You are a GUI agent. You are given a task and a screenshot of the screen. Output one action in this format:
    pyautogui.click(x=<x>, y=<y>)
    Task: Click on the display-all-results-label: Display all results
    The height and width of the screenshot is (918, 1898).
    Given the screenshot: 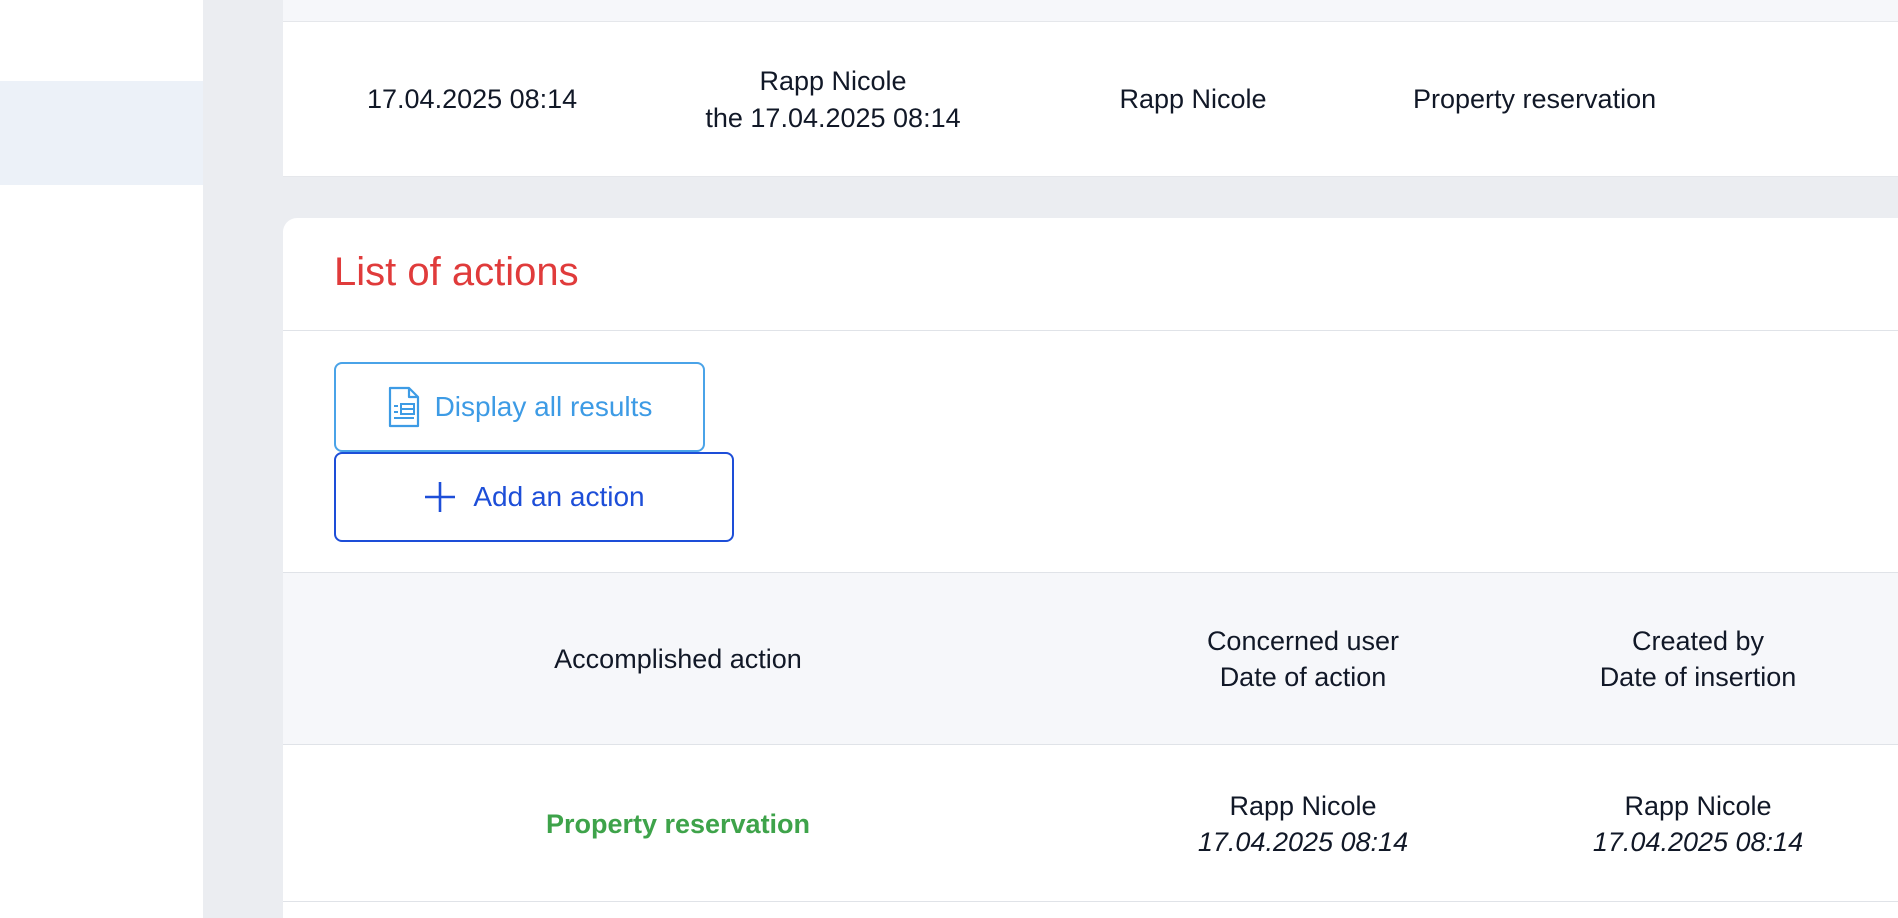 What is the action you would take?
    pyautogui.click(x=543, y=406)
    